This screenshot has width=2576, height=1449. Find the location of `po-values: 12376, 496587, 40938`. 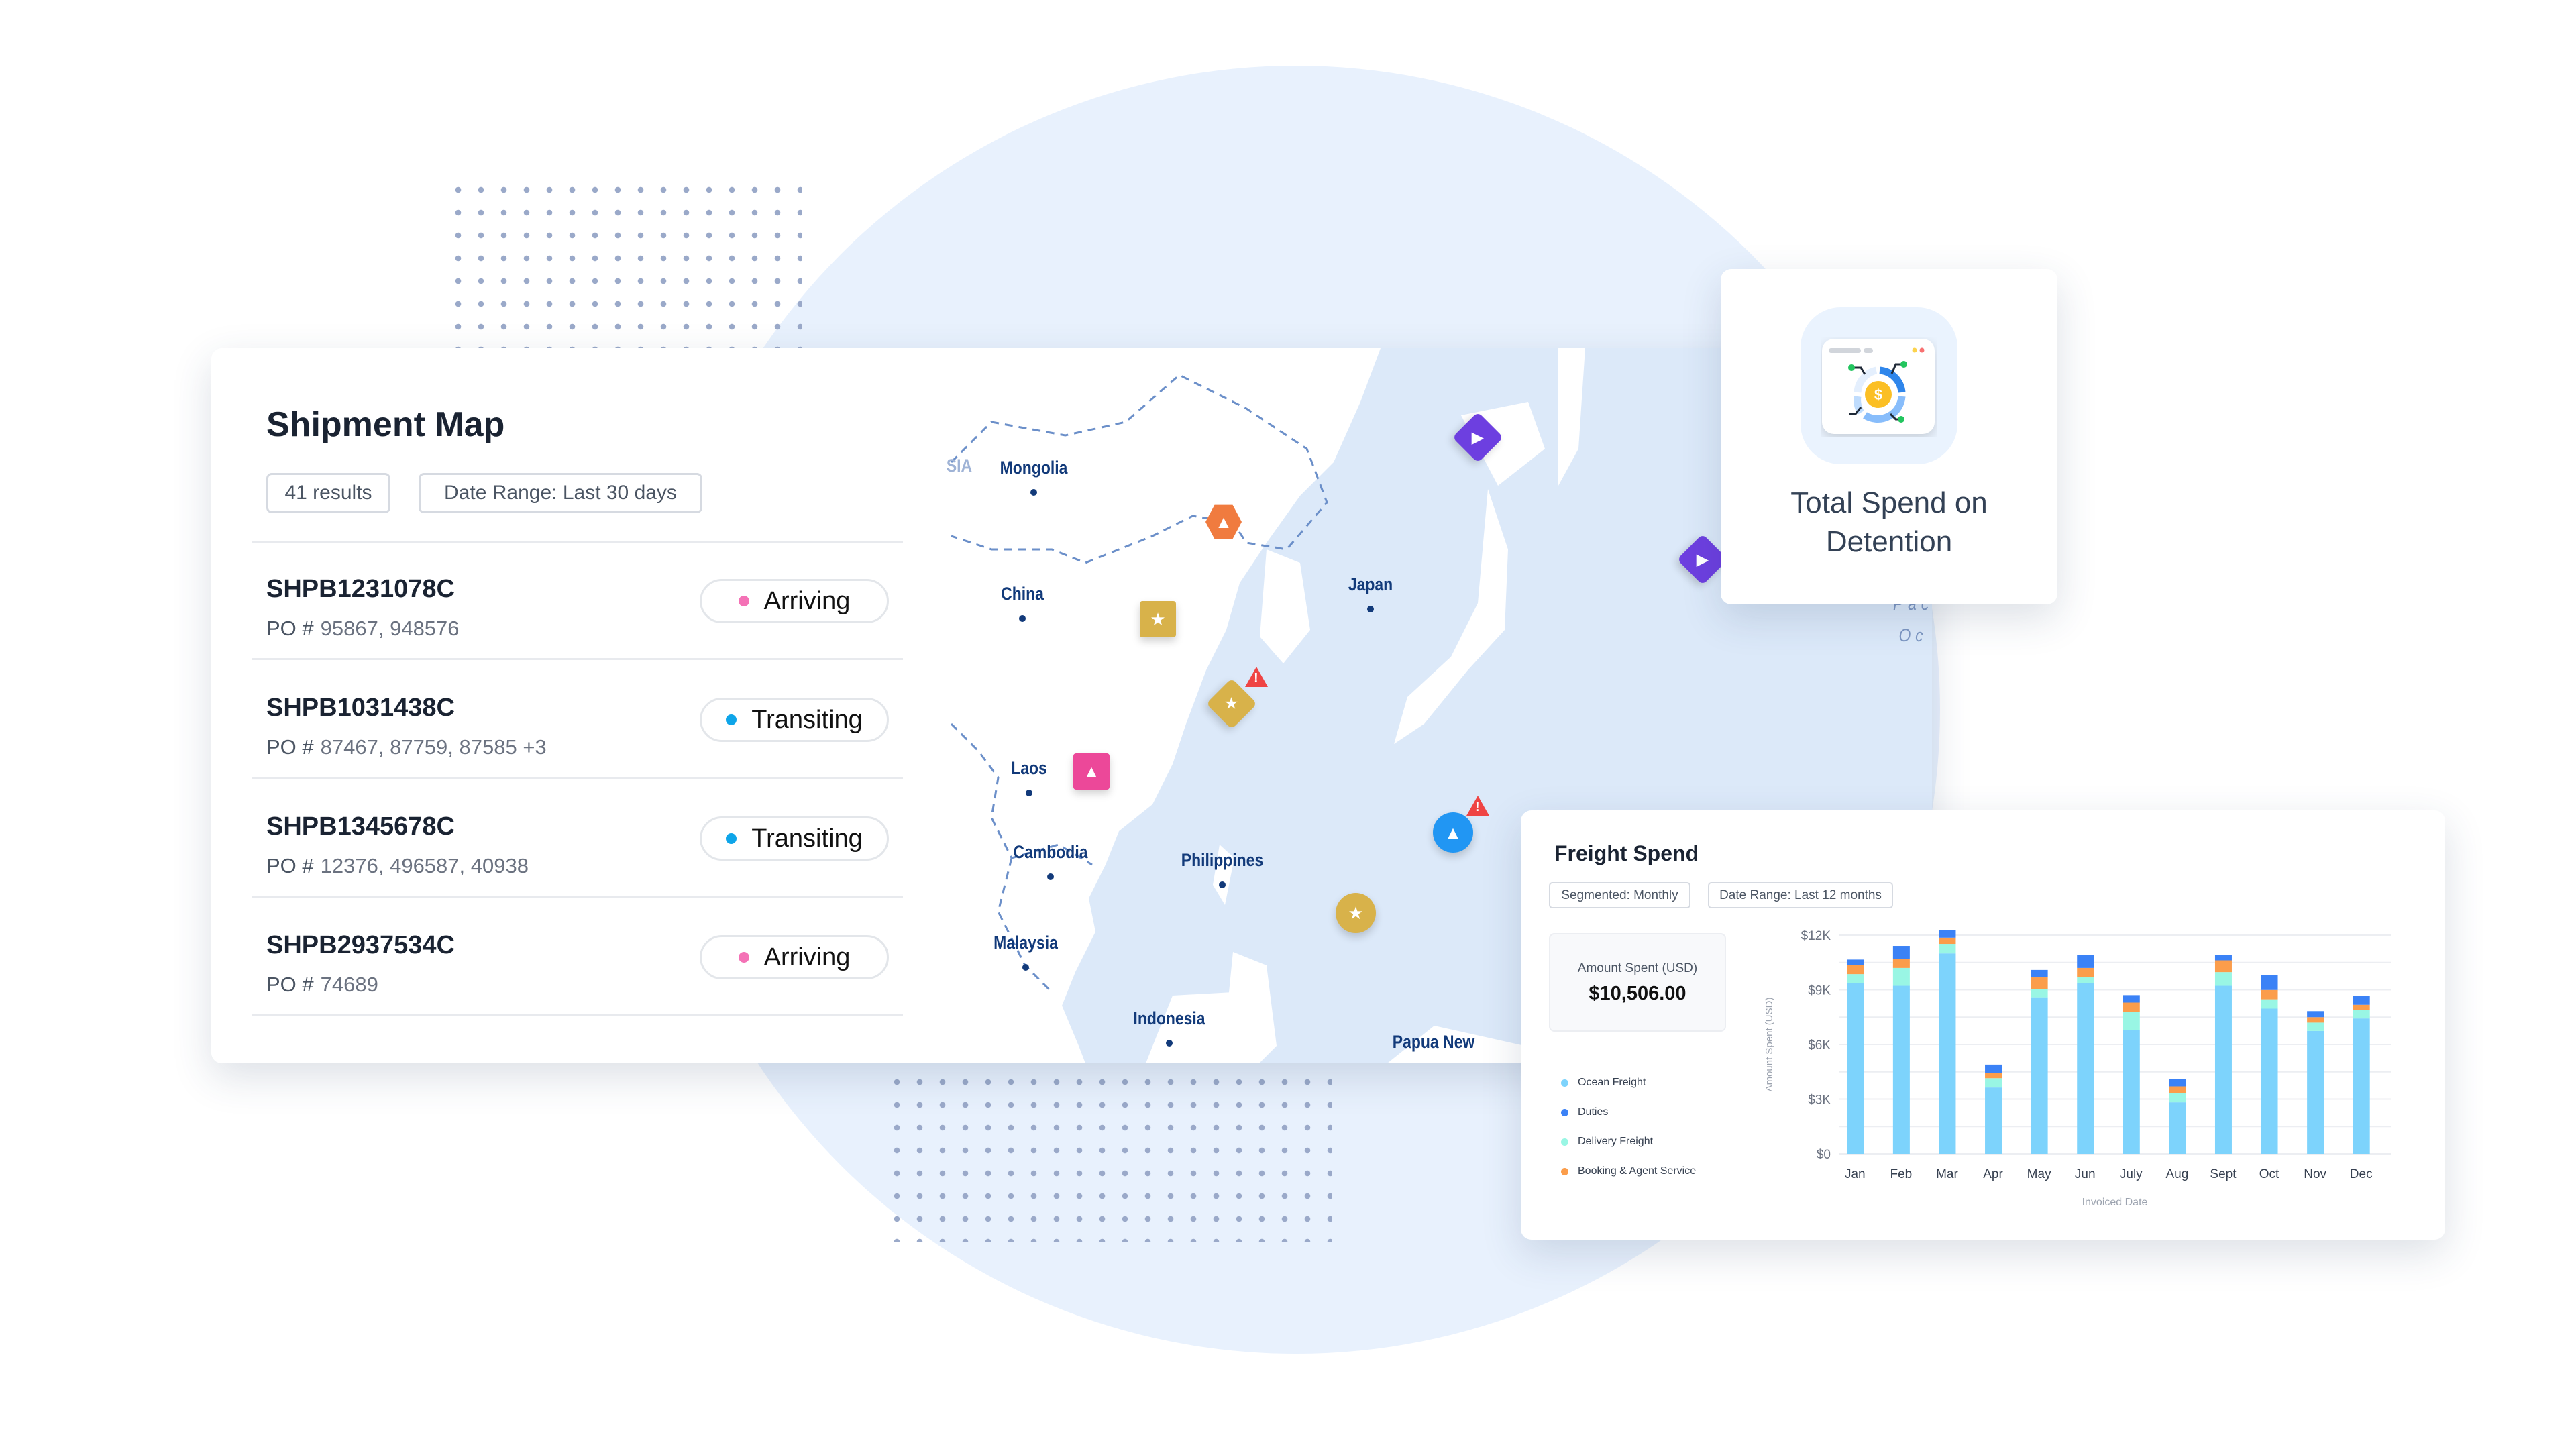

po-values: 12376, 496587, 40938 is located at coordinates (424, 865).